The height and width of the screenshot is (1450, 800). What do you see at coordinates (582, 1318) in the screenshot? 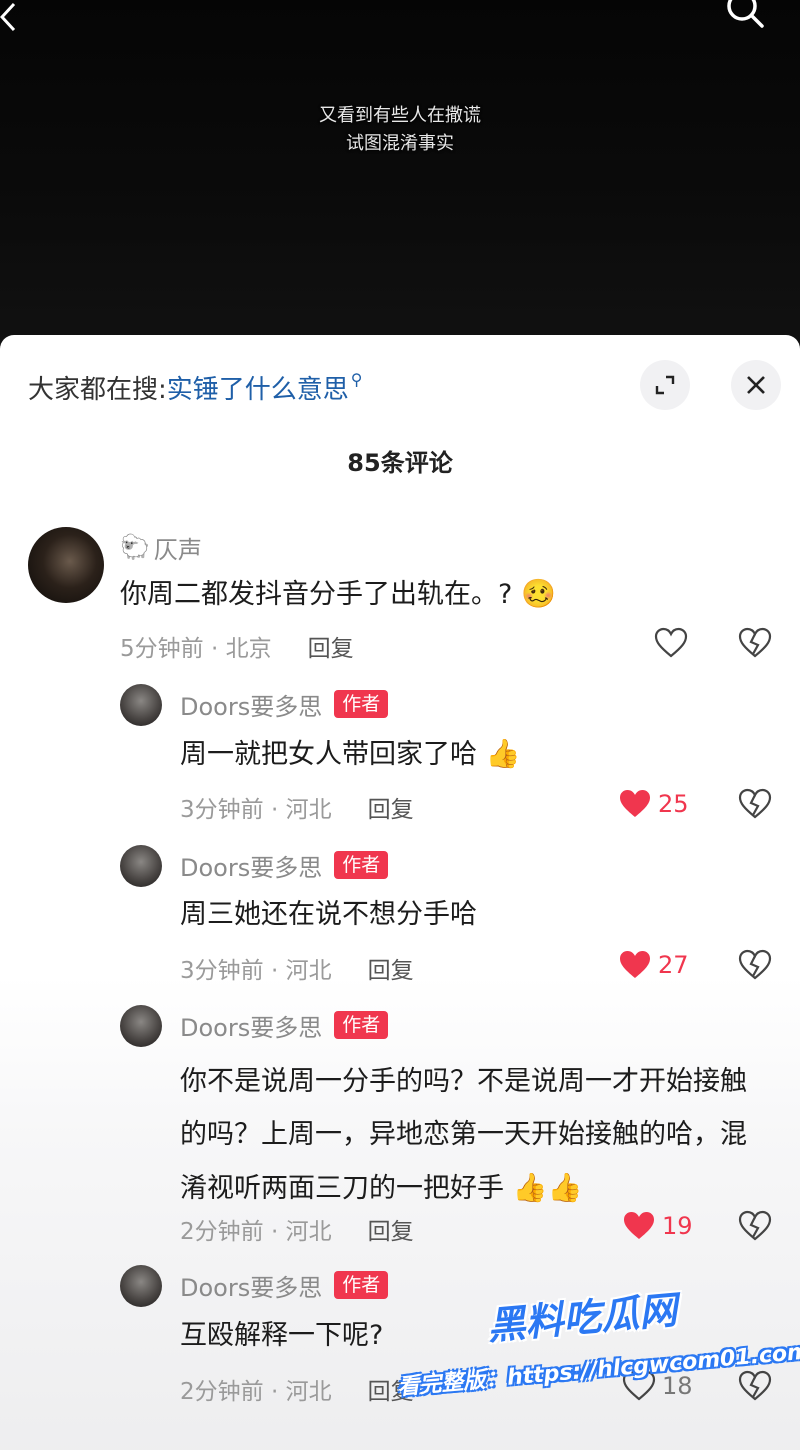
I see `watermark-title: 黑料吃瓜网` at bounding box center [582, 1318].